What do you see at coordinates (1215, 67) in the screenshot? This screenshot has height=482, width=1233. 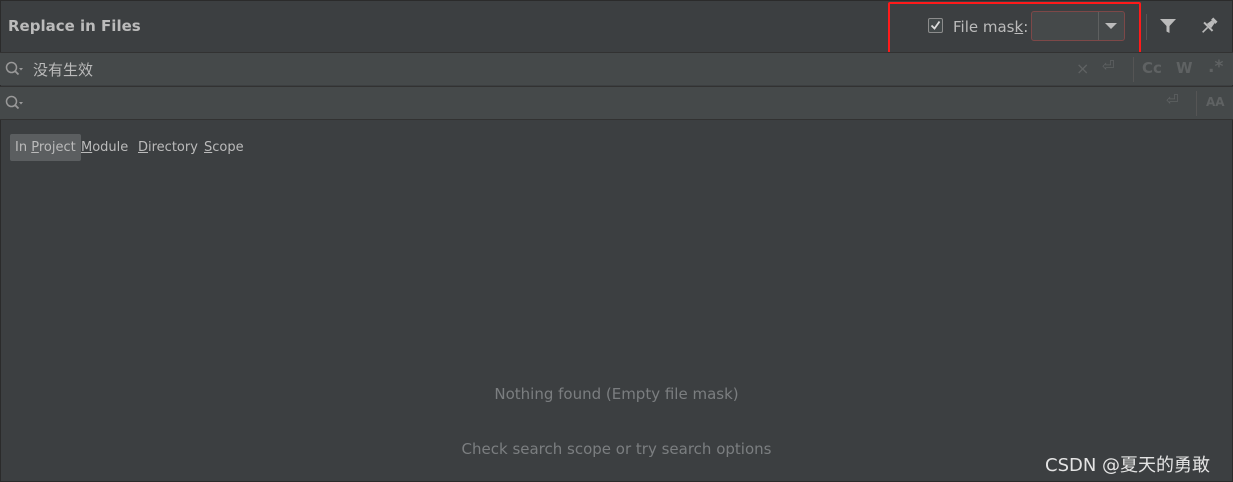 I see `regex-toggle: .*` at bounding box center [1215, 67].